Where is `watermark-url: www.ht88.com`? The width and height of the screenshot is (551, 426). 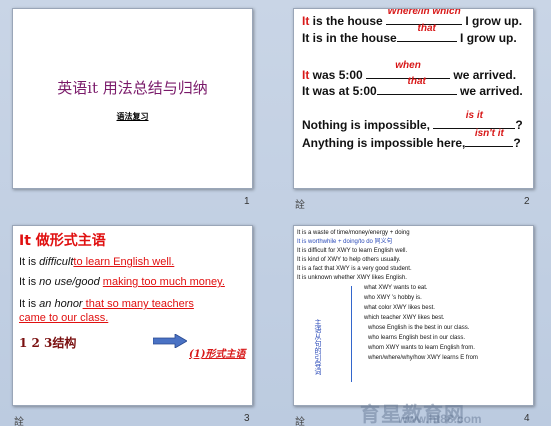 watermark-url: www.ht88.com is located at coordinates (440, 419).